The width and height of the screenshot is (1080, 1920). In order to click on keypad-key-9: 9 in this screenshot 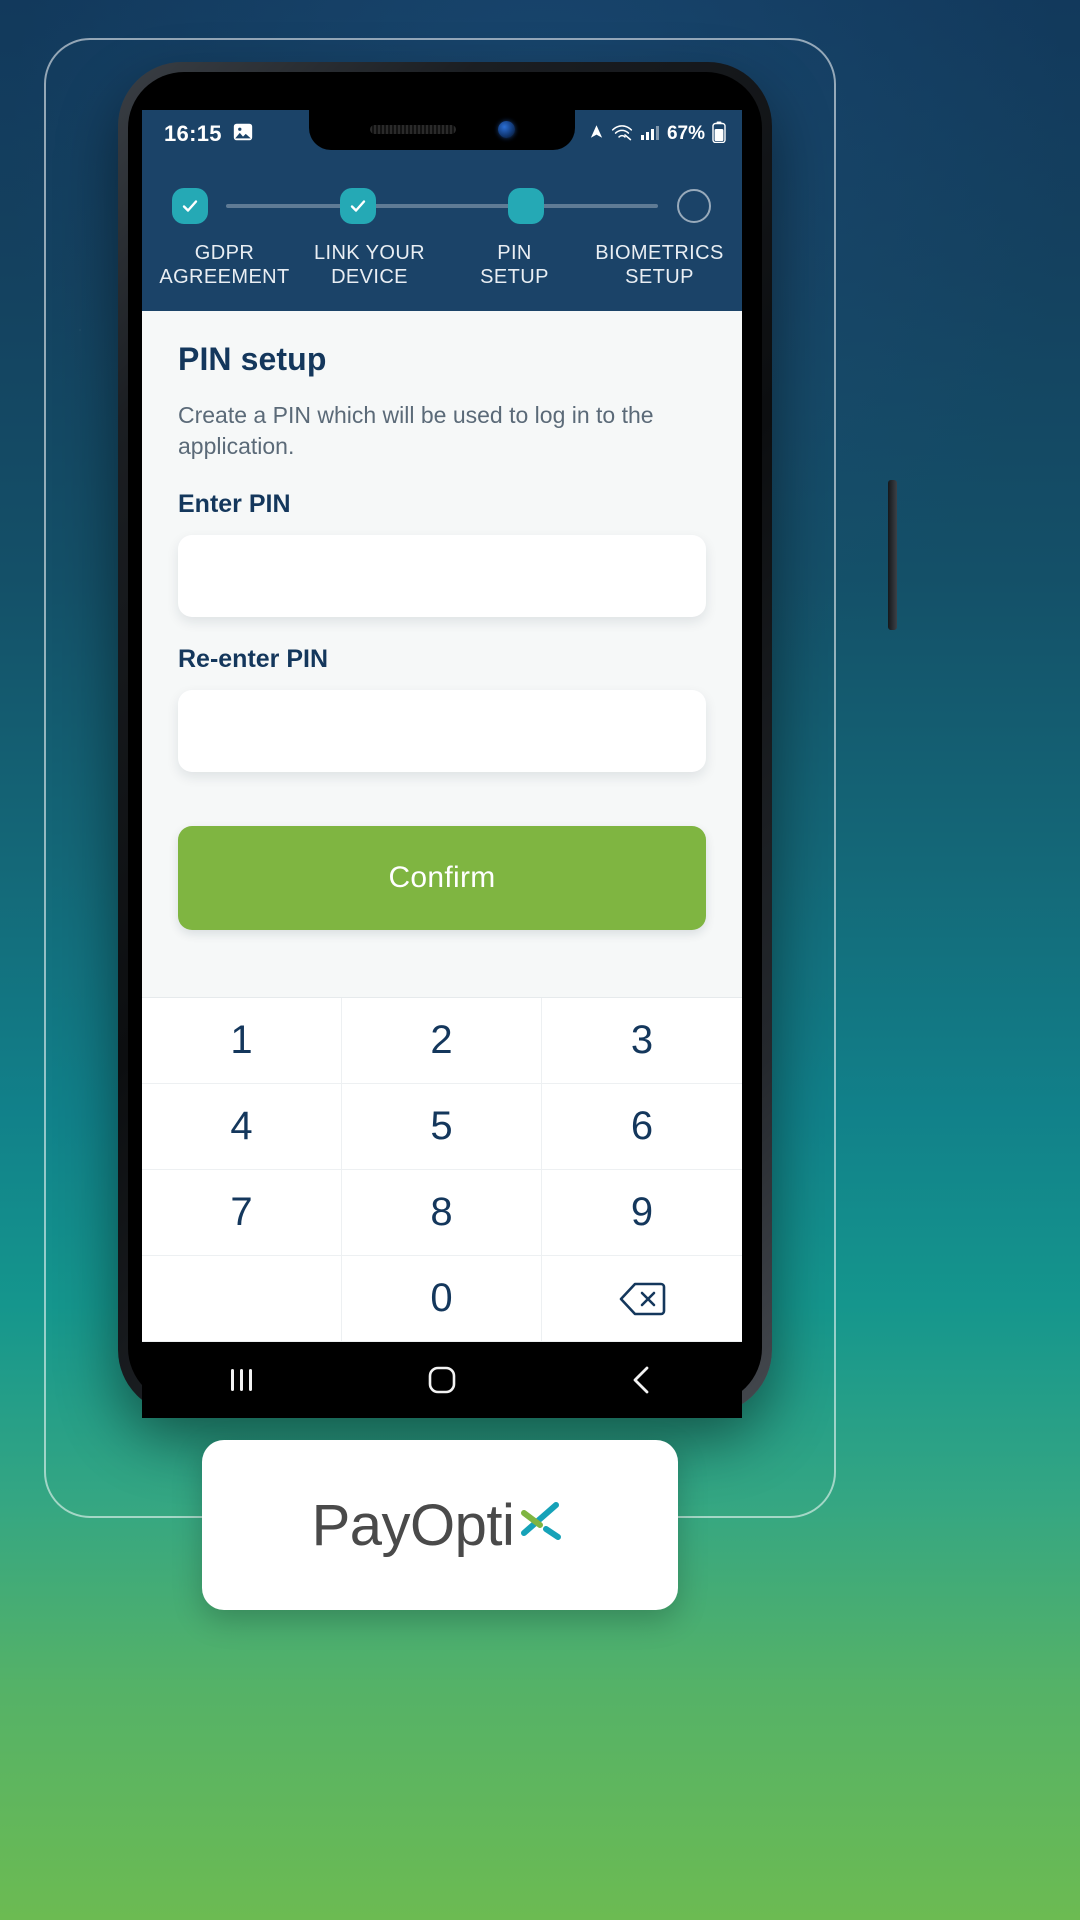, I will do `click(642, 1213)`.